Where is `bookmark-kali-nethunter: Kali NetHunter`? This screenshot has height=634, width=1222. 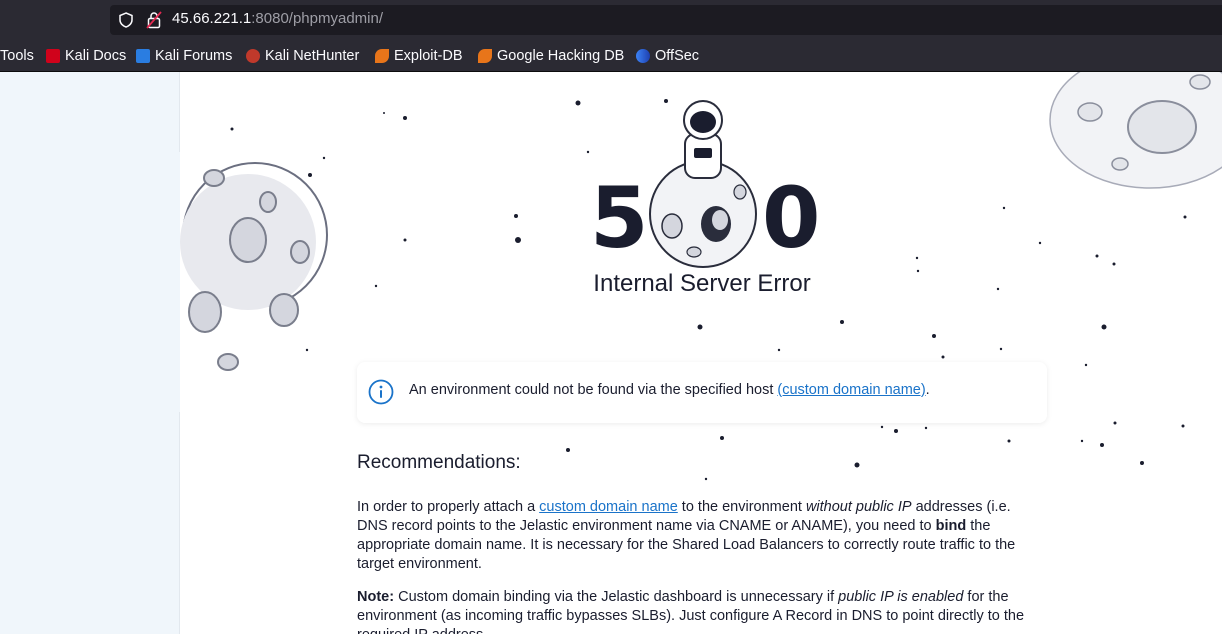 bookmark-kali-nethunter: Kali NetHunter is located at coordinates (302, 56).